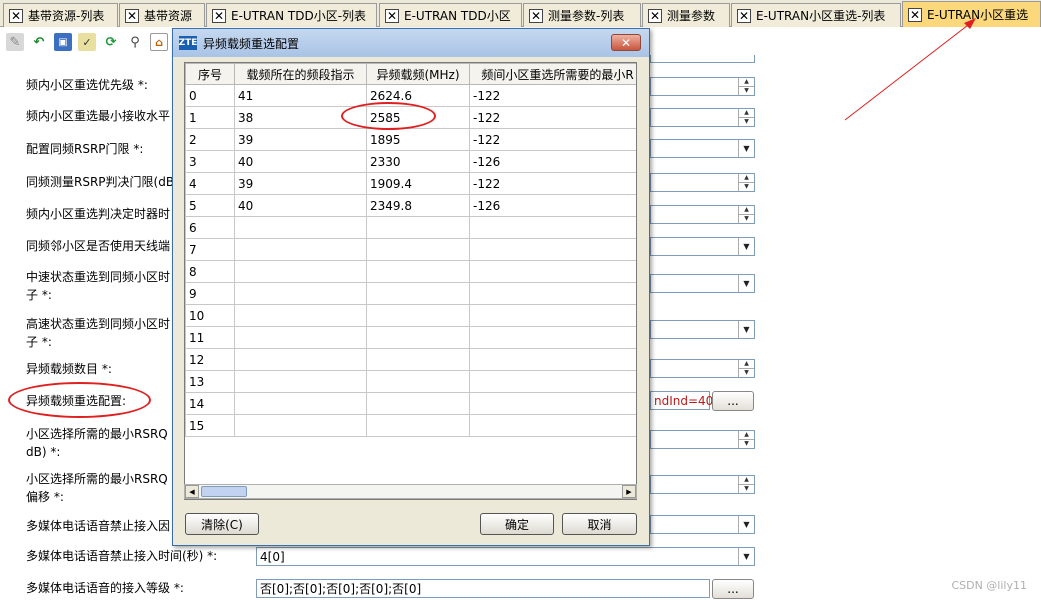 The image size is (1041, 600). I want to click on column-header-min-rx: 频间小区重选所需要的最小R, so click(552, 74).